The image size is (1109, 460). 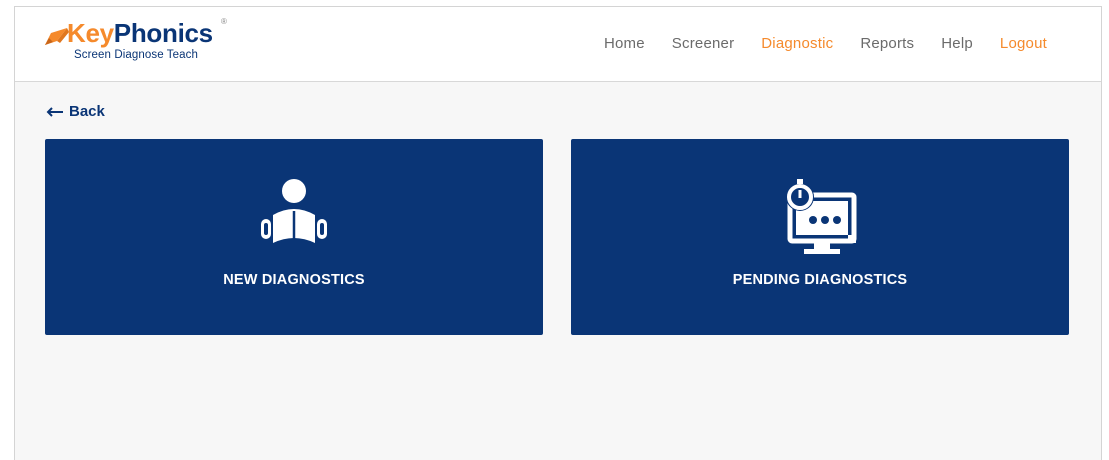 What do you see at coordinates (624, 43) in the screenshot?
I see `nav-home: Home` at bounding box center [624, 43].